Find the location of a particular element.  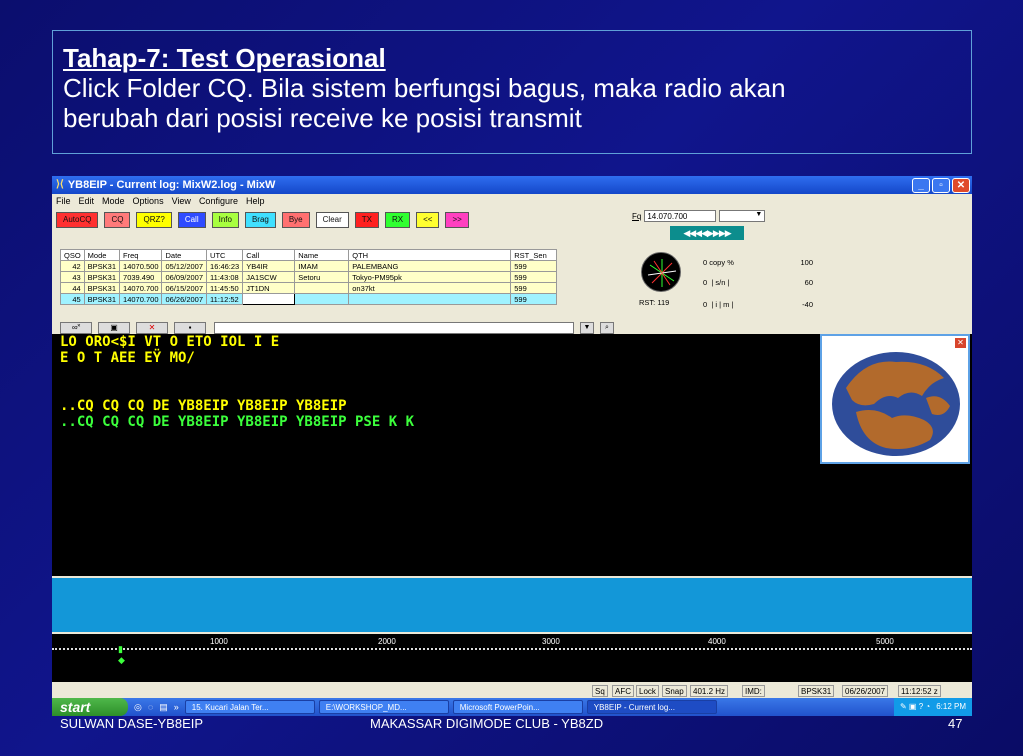

col-freq: Freq is located at coordinates (141, 255).